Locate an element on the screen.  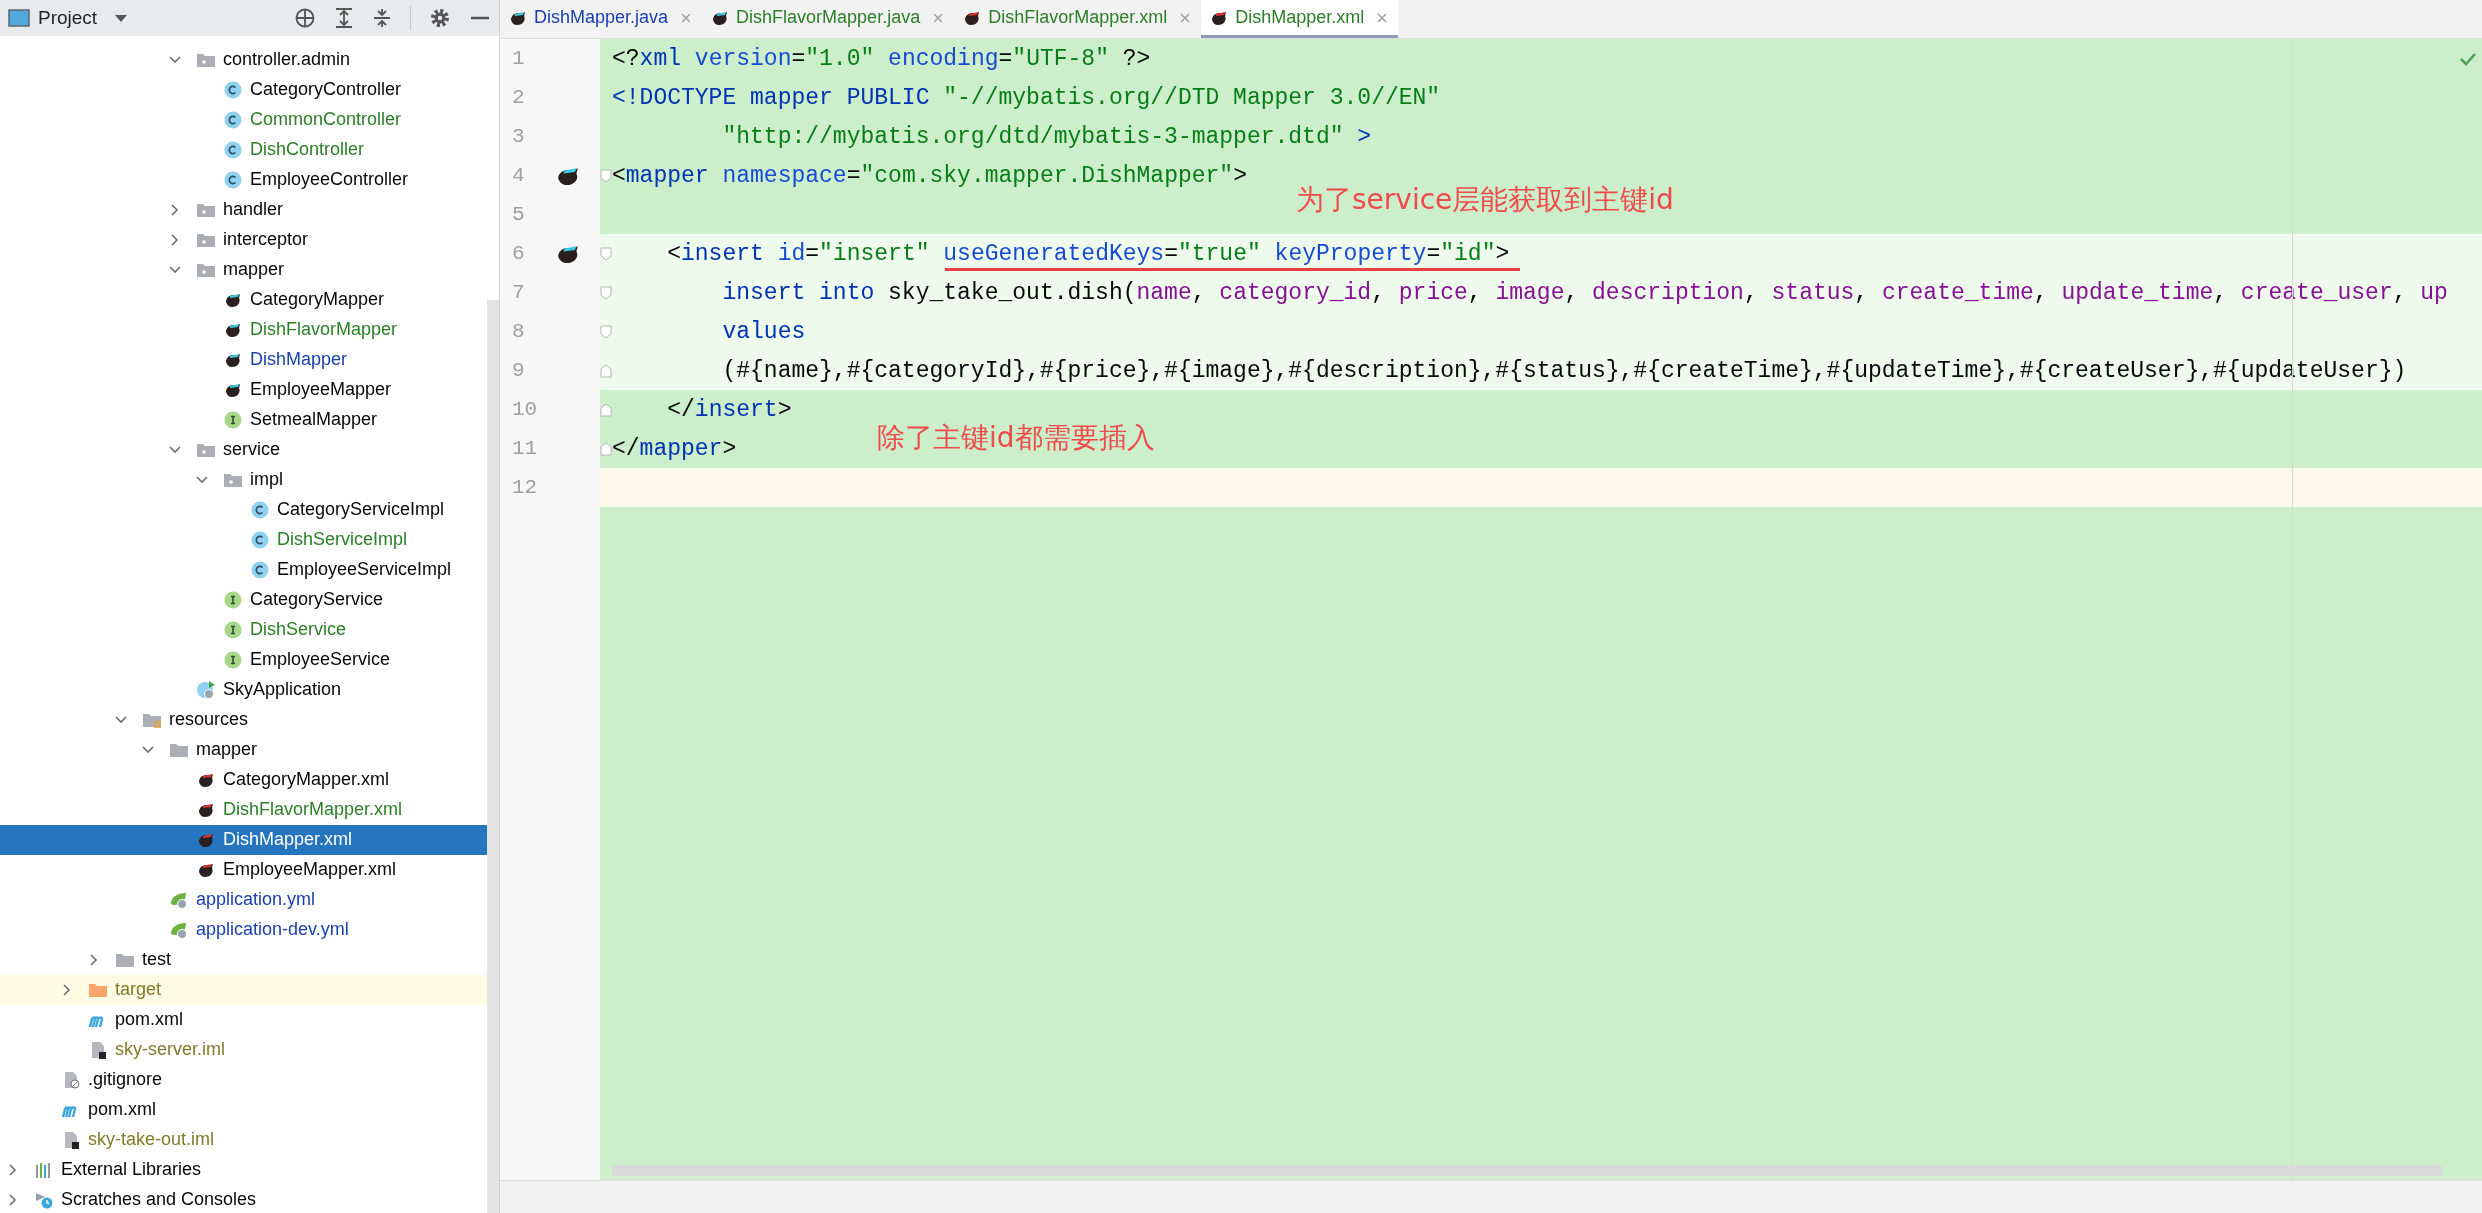
tree-item: interceptor is located at coordinates (243, 239).